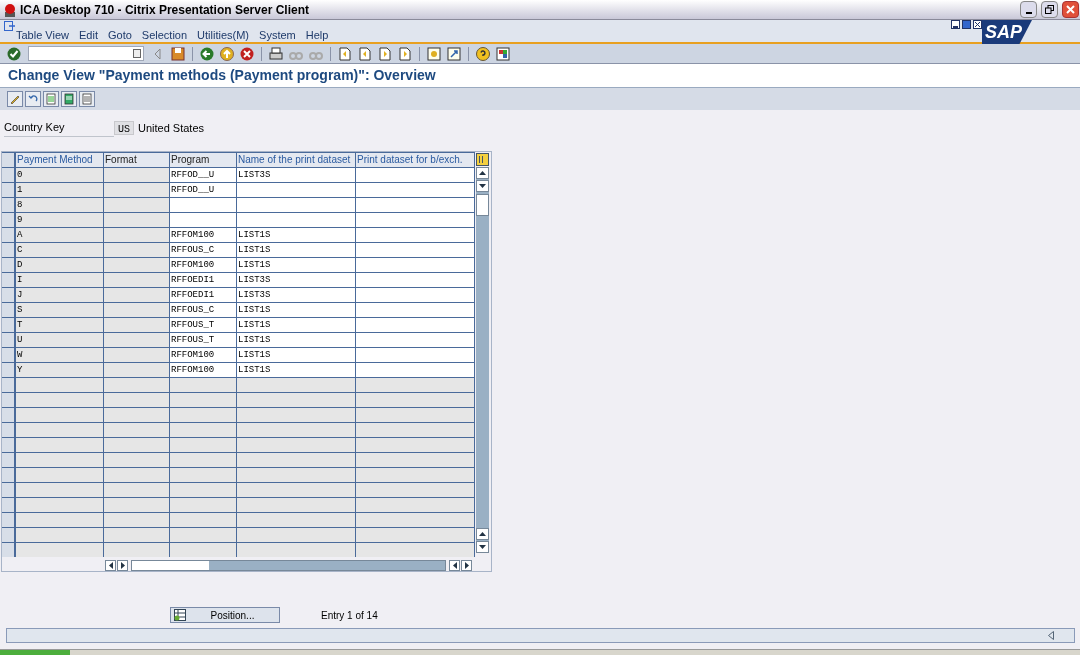 This screenshot has width=1080, height=655. I want to click on menu-item: Table View, so click(42, 35).